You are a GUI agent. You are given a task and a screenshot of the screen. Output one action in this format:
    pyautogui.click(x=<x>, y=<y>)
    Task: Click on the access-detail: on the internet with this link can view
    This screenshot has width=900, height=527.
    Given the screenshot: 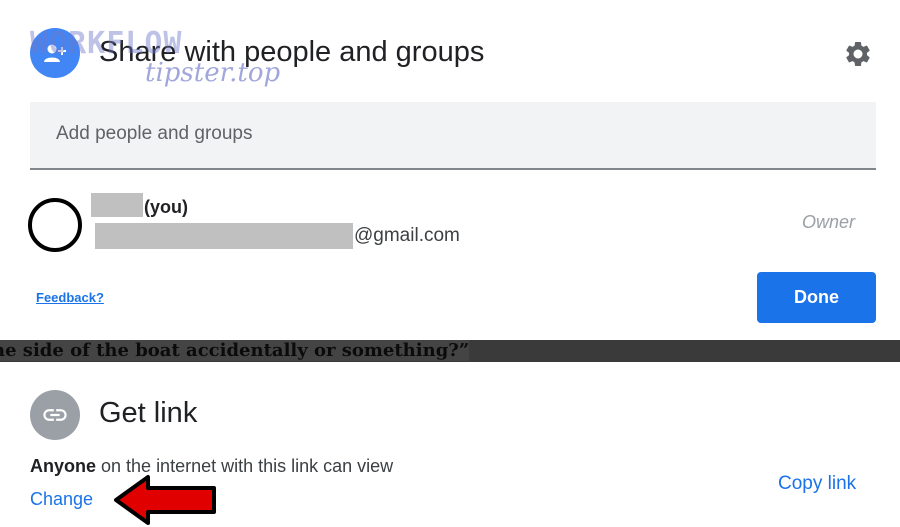 What is the action you would take?
    pyautogui.click(x=245, y=466)
    